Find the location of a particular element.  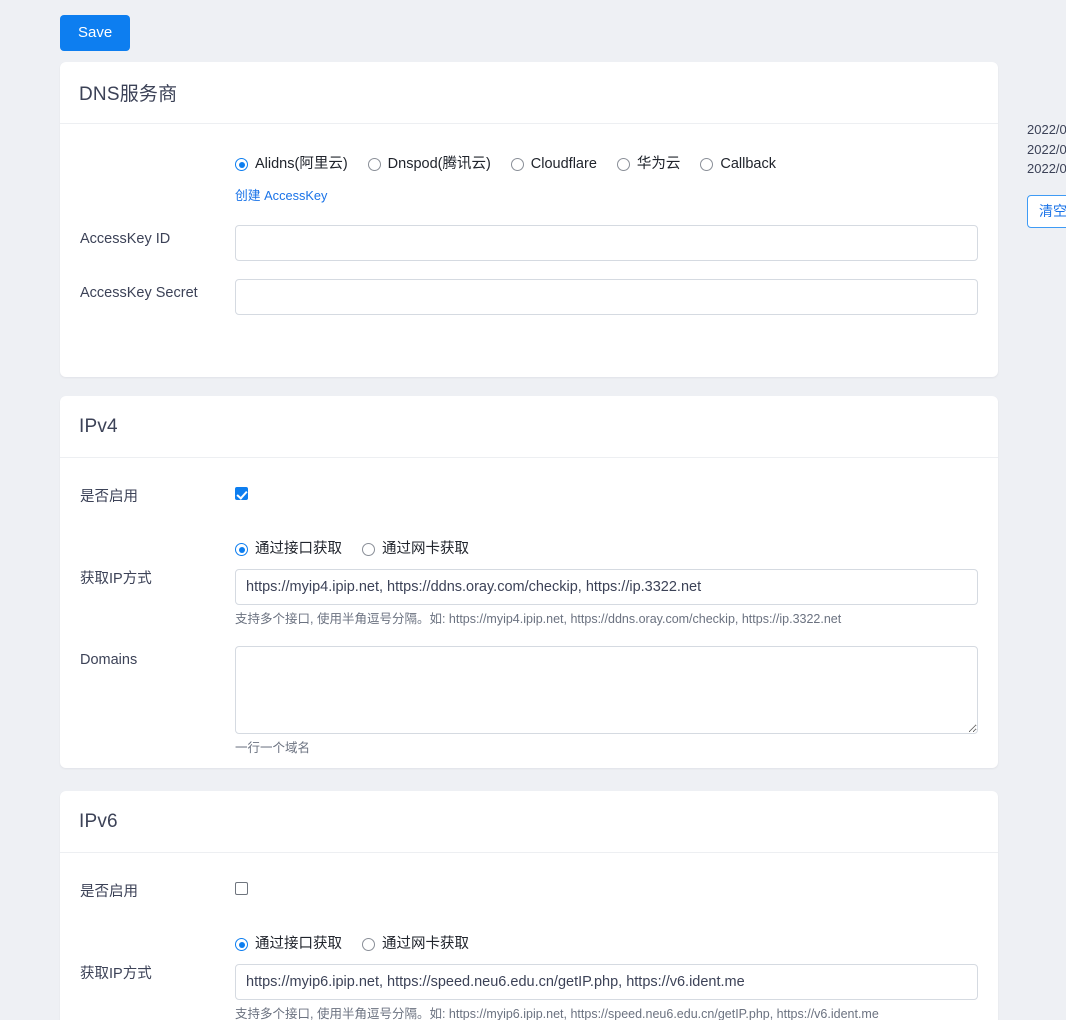

radio-ipv4-interface: 通过接口获取 is located at coordinates (288, 549).